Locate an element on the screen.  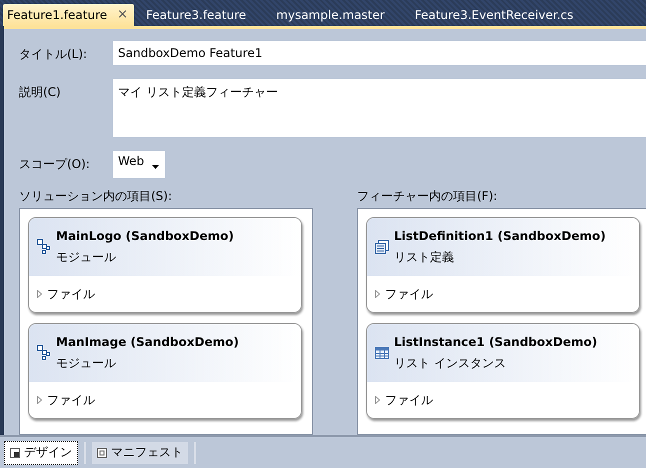
item-name: ListDefinition1 (SandboxDemo) is located at coordinates (500, 236).